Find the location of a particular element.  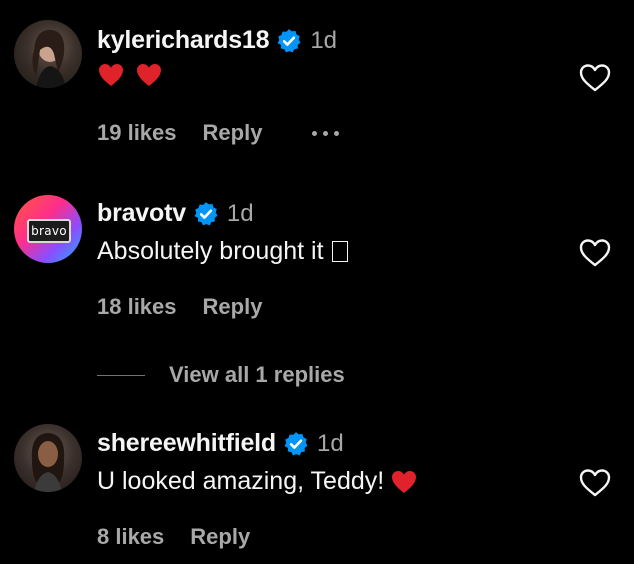

username: kylerichards18 is located at coordinates (183, 40).